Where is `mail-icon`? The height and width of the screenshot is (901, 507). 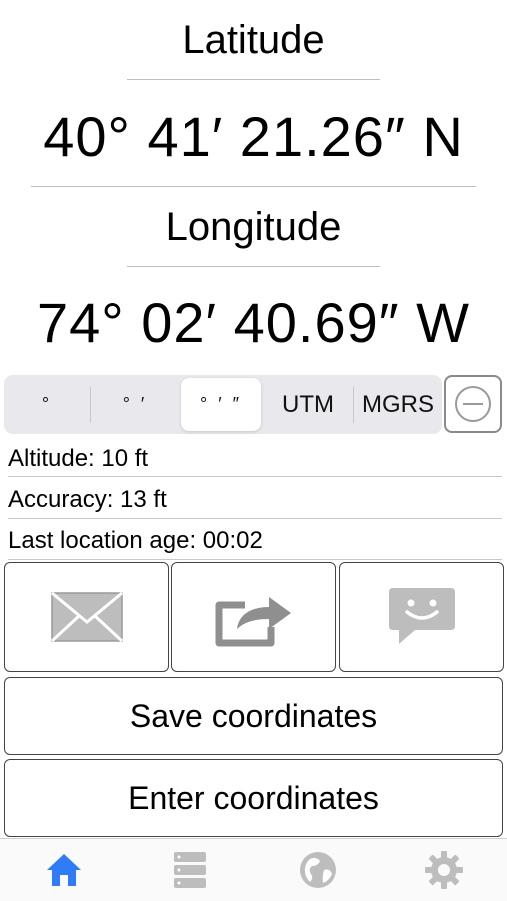 mail-icon is located at coordinates (86, 617).